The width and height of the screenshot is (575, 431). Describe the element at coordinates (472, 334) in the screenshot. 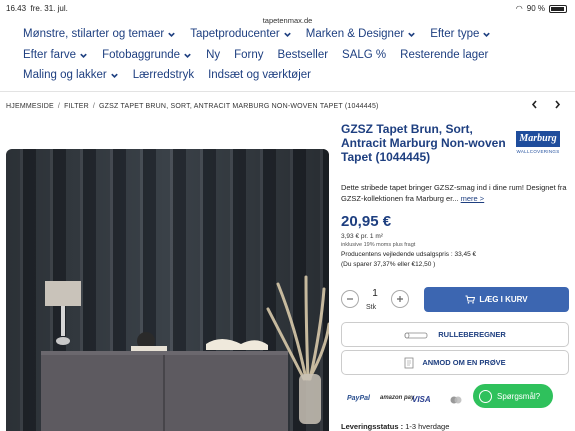

I see `roll-calculator-label: RULLEBEREGNER` at that location.